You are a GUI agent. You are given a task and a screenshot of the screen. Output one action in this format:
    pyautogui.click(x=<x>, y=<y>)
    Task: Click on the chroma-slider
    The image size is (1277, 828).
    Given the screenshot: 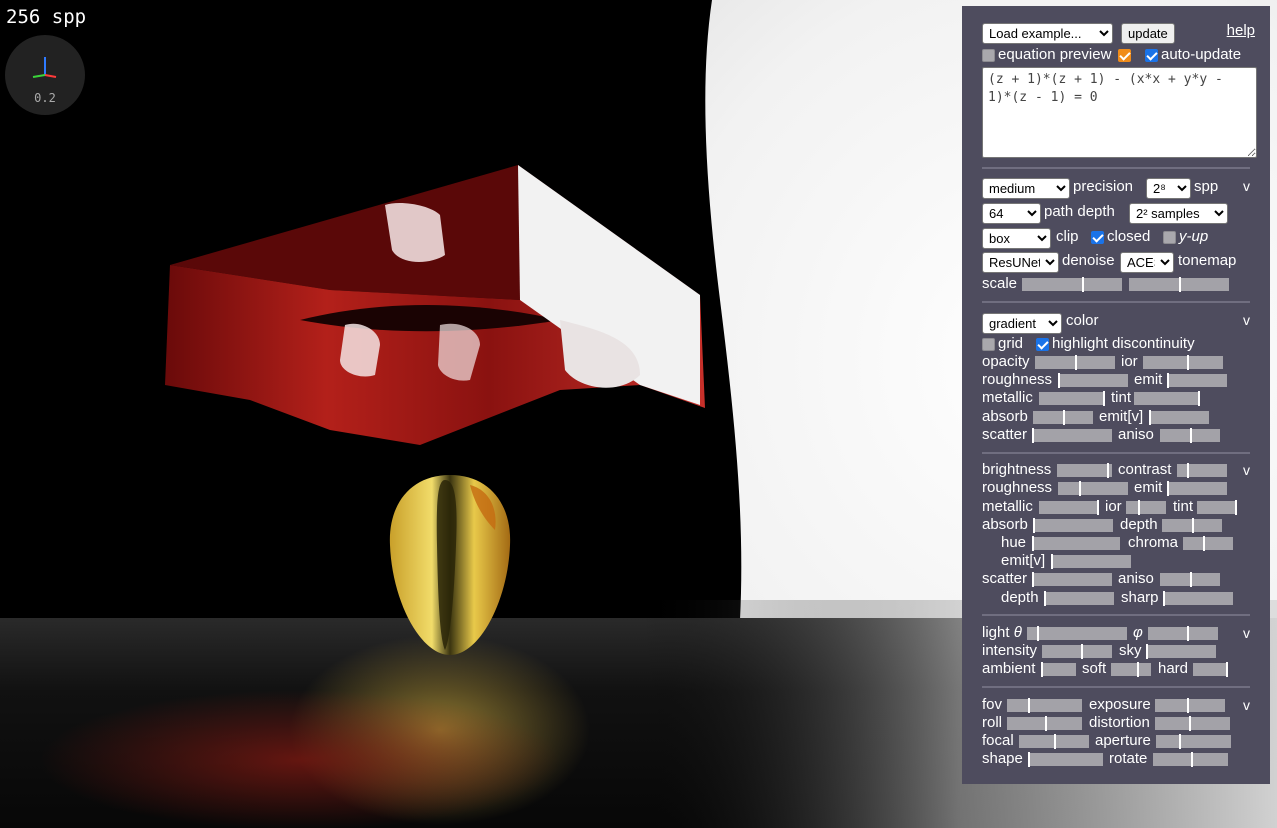 What is the action you would take?
    pyautogui.click(x=1208, y=543)
    